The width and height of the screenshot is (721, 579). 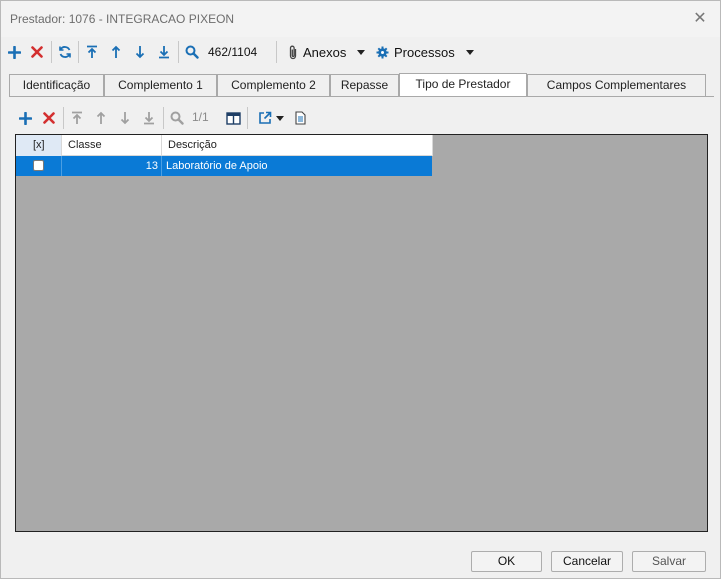 I want to click on first-record-button, so click(x=92, y=52).